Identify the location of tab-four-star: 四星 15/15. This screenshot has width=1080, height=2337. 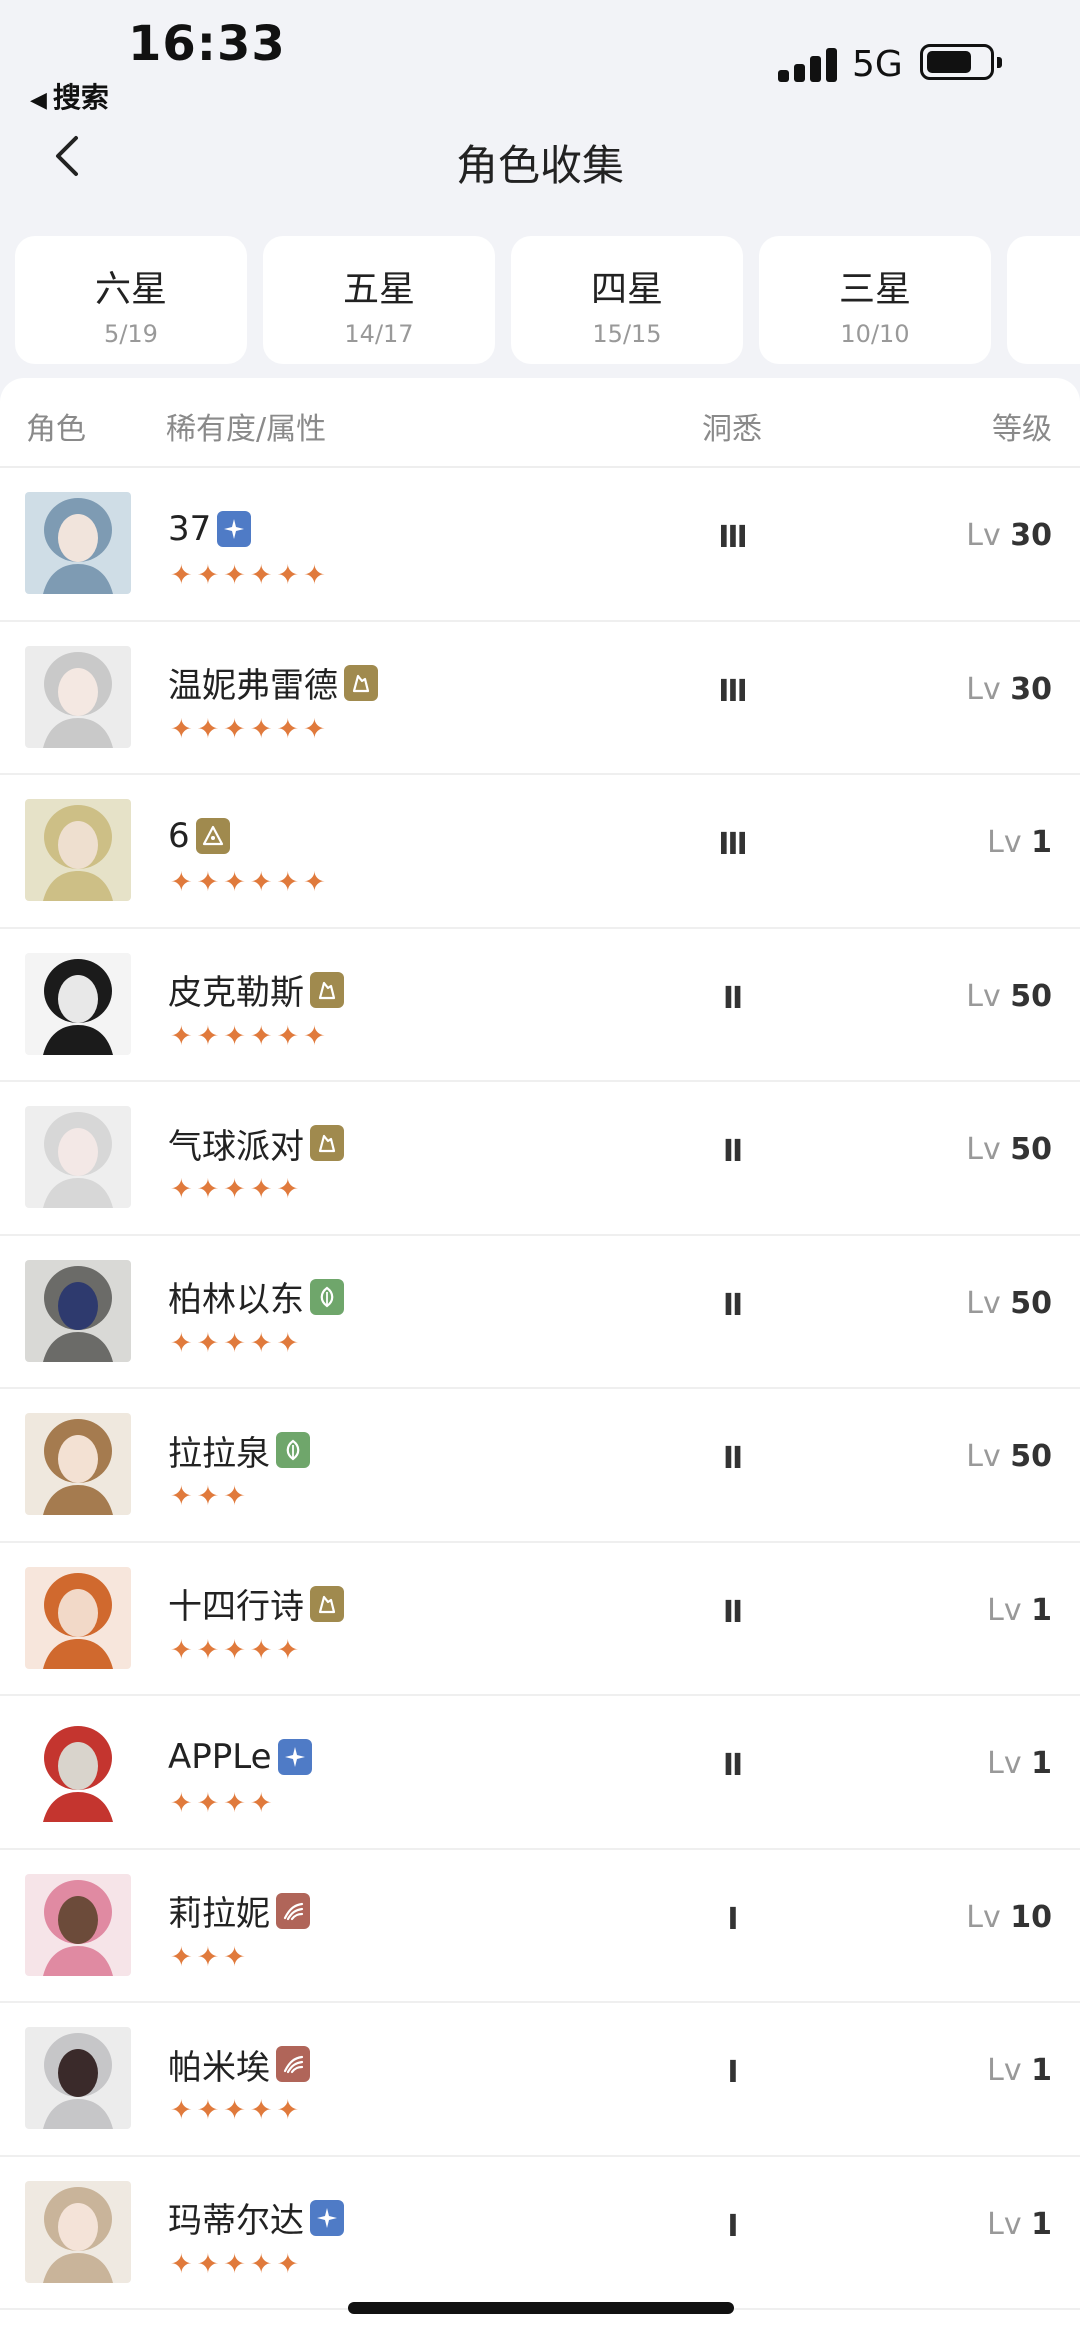
(627, 300).